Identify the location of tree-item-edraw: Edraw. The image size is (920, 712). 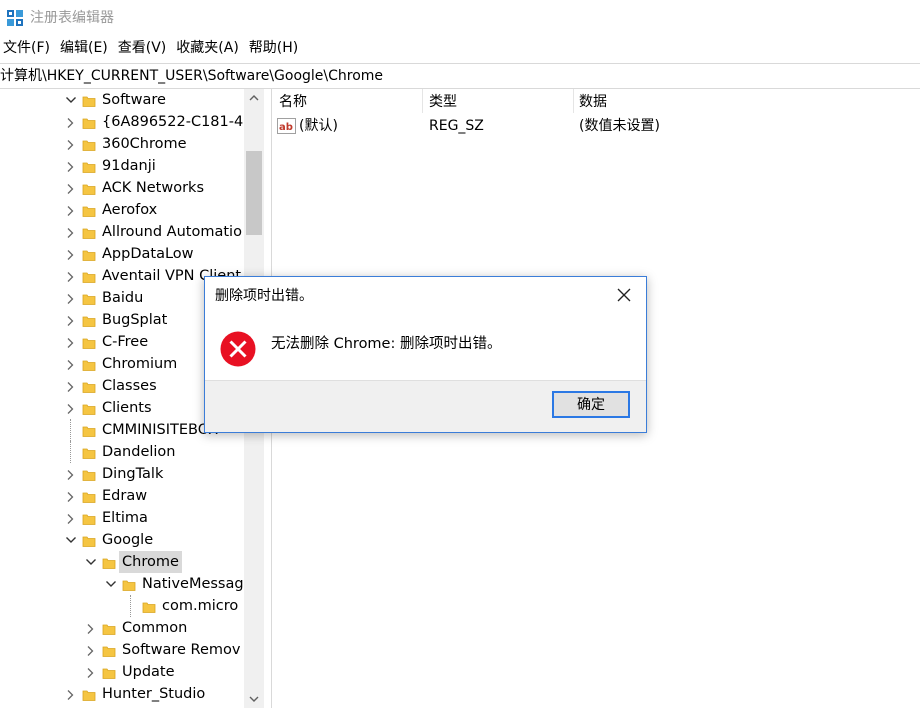
(122, 496).